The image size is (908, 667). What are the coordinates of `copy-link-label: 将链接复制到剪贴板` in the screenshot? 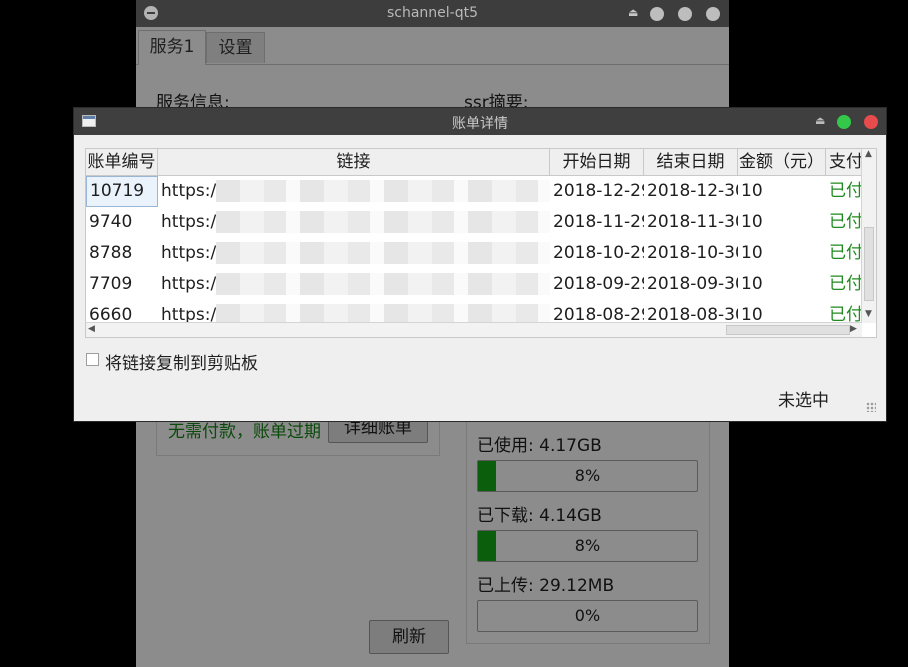 It's located at (181, 361).